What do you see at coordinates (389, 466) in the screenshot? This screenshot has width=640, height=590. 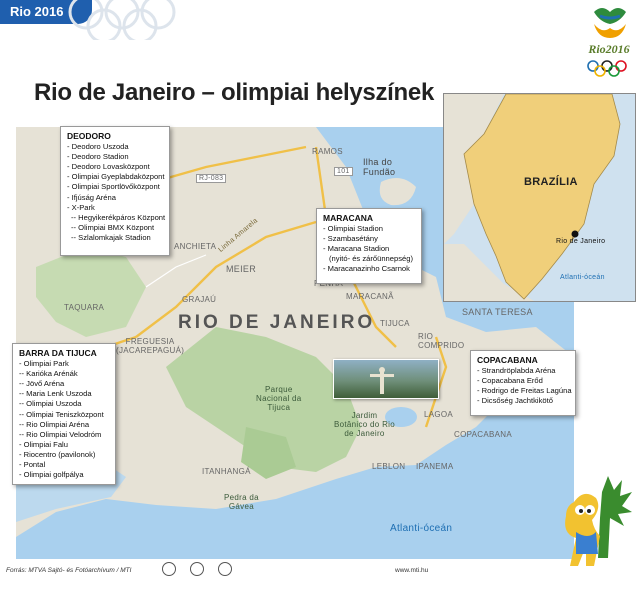 I see `label-leblon: LEBLON` at bounding box center [389, 466].